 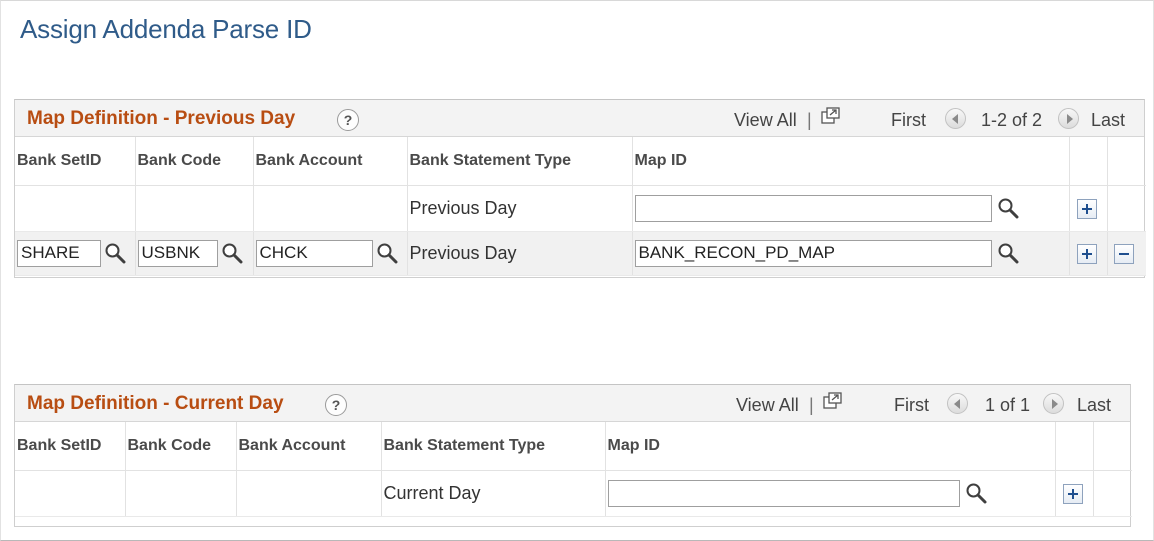 What do you see at coordinates (166, 29) in the screenshot?
I see `page-title: Assign Addenda Parse ID` at bounding box center [166, 29].